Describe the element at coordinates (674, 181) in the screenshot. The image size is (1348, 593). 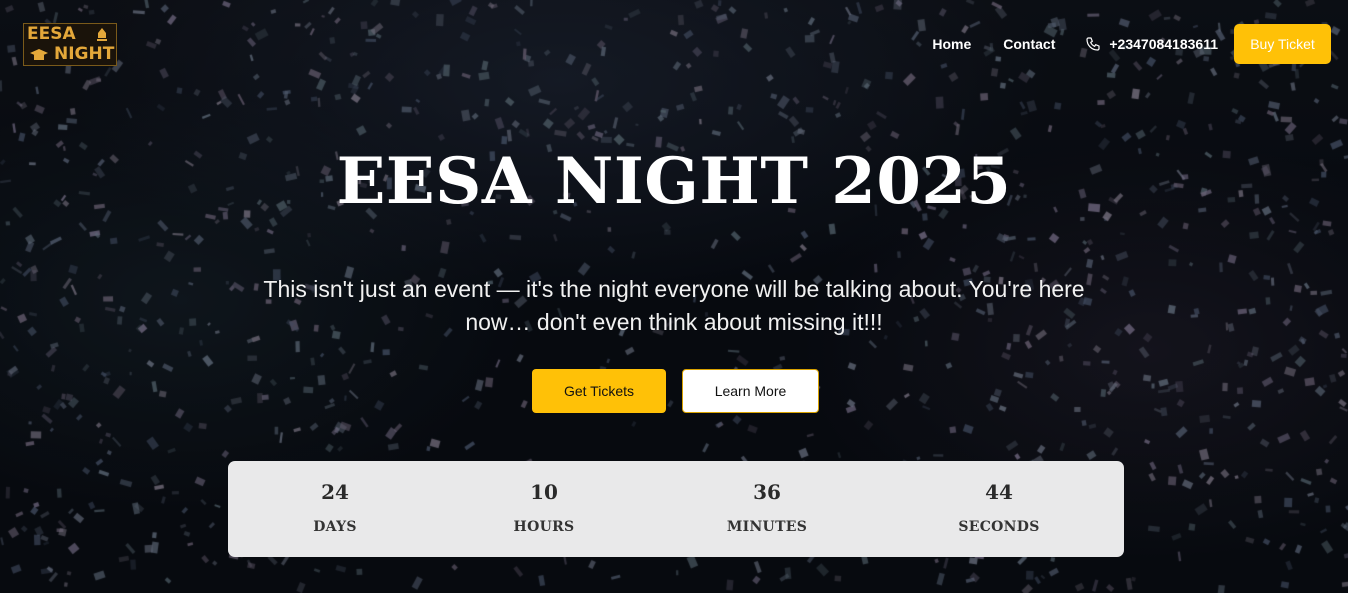
I see `event-title: EESA NIGHT 2025` at that location.